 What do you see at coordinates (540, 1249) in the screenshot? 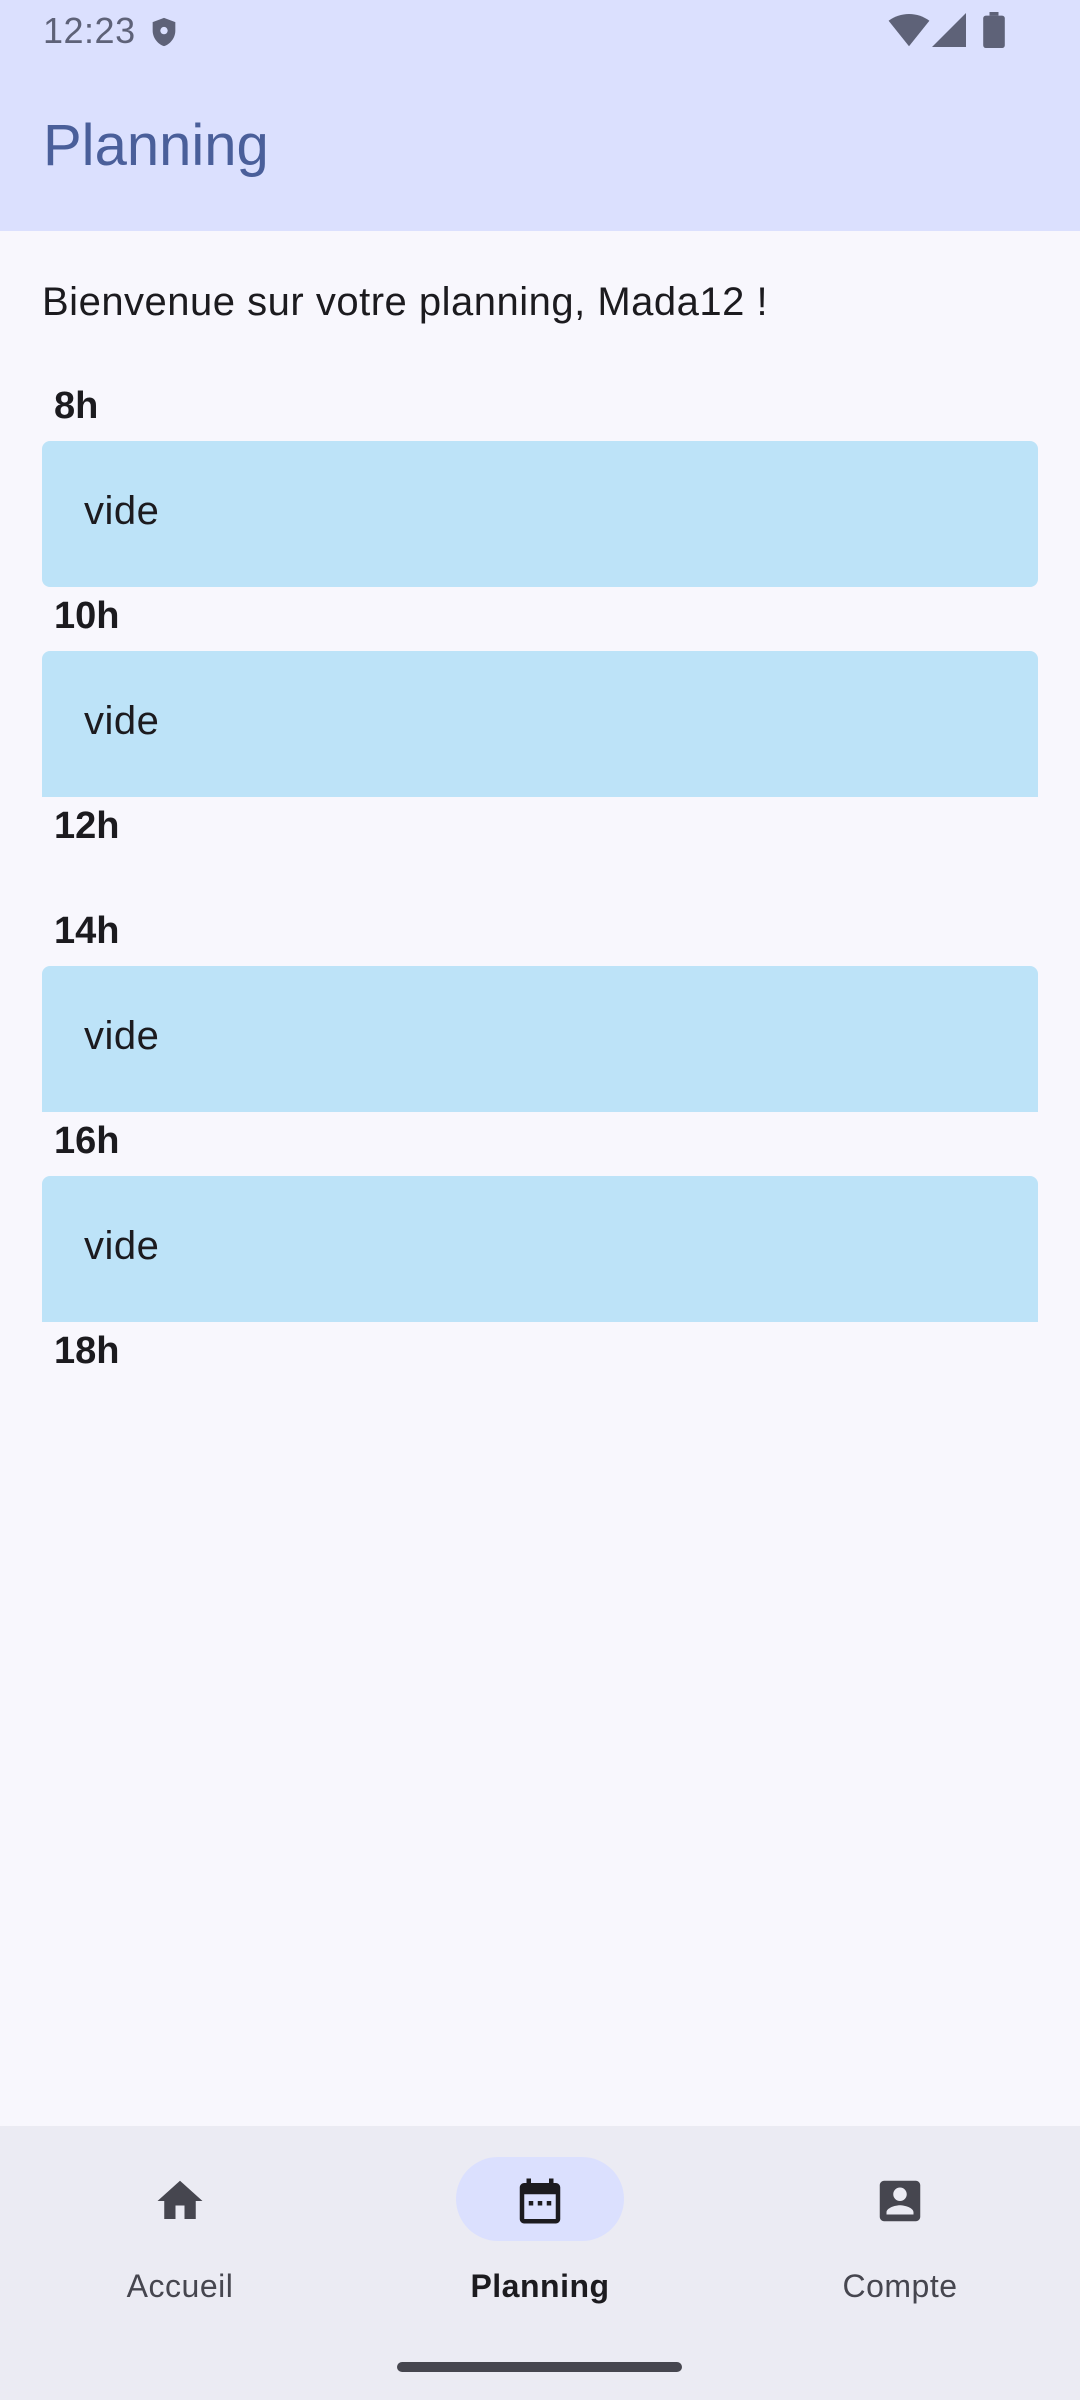
I see `schedule-slot-16h: vide` at bounding box center [540, 1249].